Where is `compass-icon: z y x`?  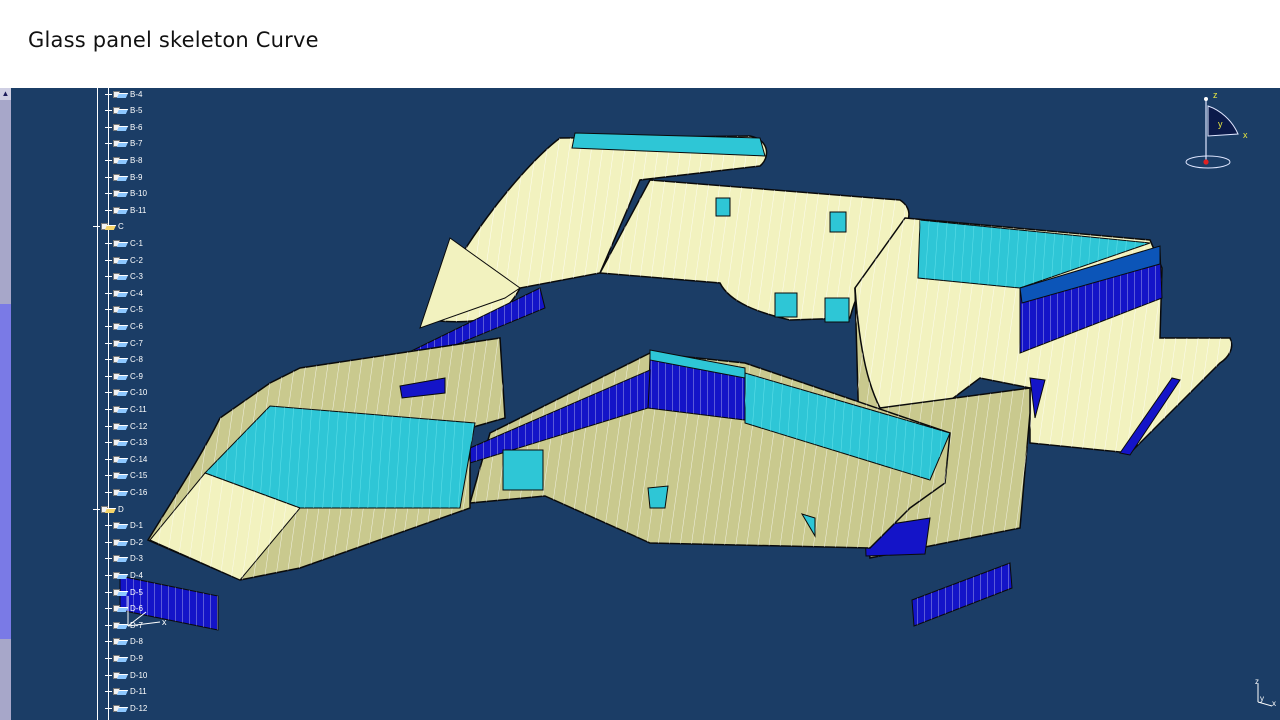
compass-icon: z y x is located at coordinates (1215, 131).